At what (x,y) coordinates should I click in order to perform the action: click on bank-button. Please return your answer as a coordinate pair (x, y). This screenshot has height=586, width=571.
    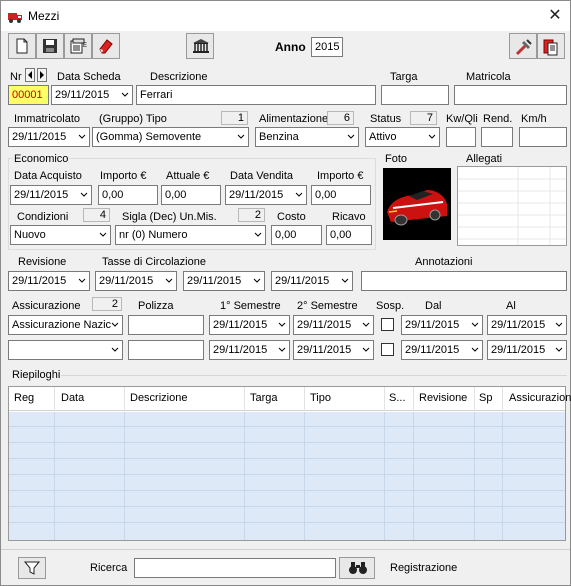
    Looking at the image, I should click on (200, 46).